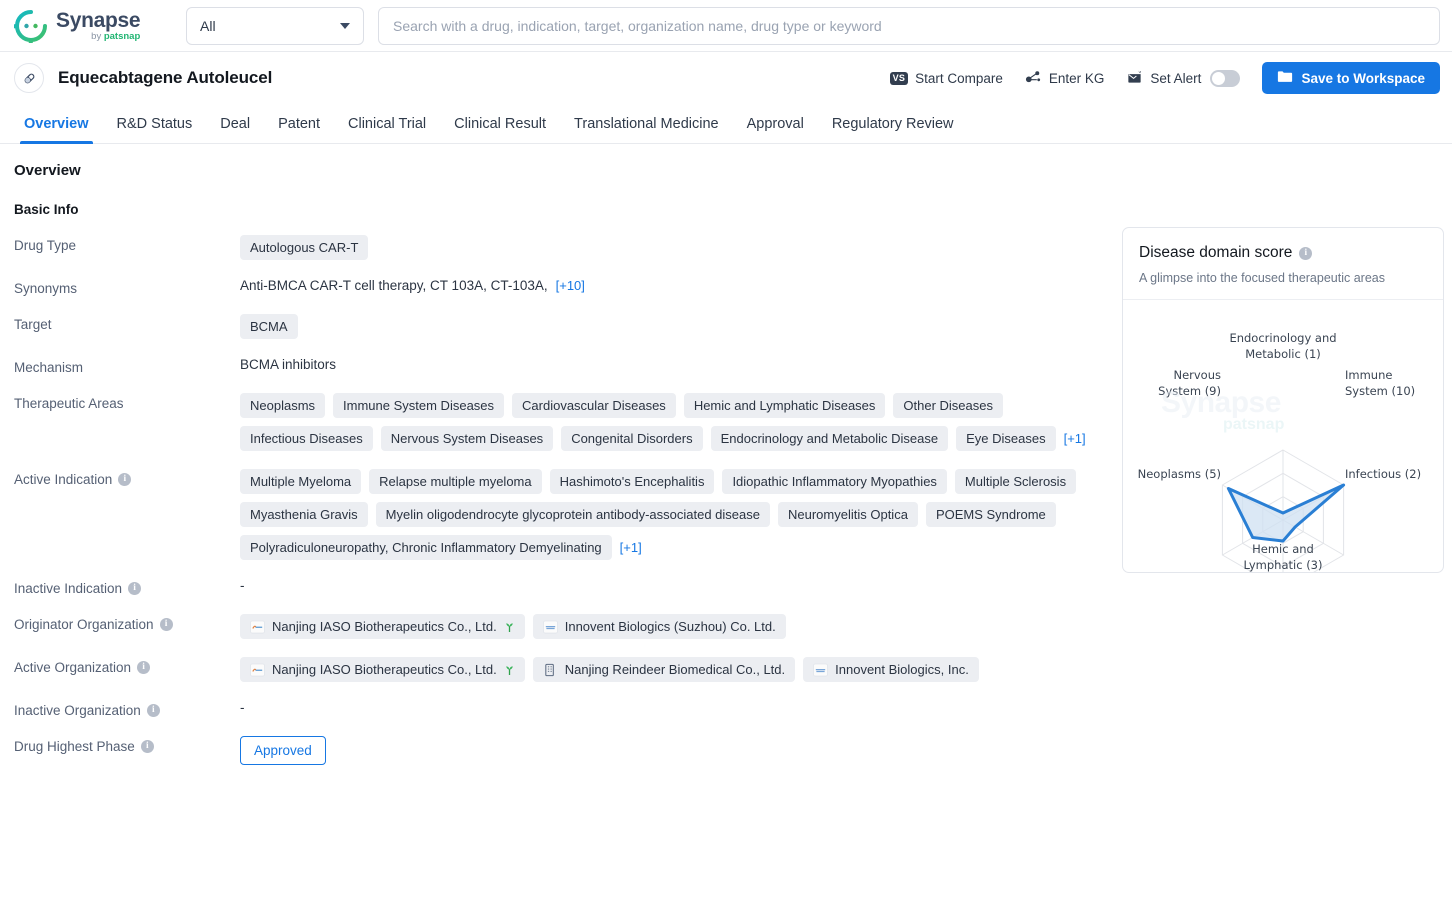 The image size is (1452, 913). What do you see at coordinates (948, 405) in the screenshot?
I see `tag-therapeutic-area: Other Diseases` at bounding box center [948, 405].